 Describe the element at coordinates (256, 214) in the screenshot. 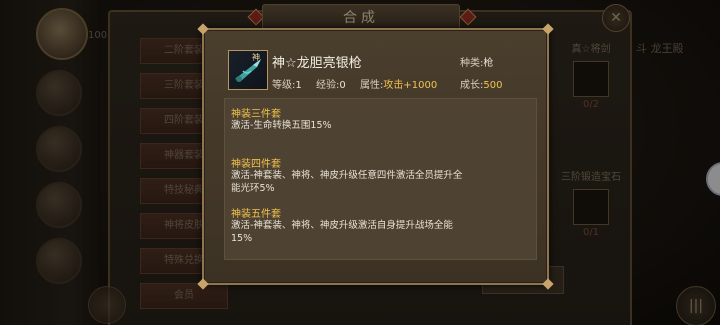

I see `set-title: 神装五件套` at that location.